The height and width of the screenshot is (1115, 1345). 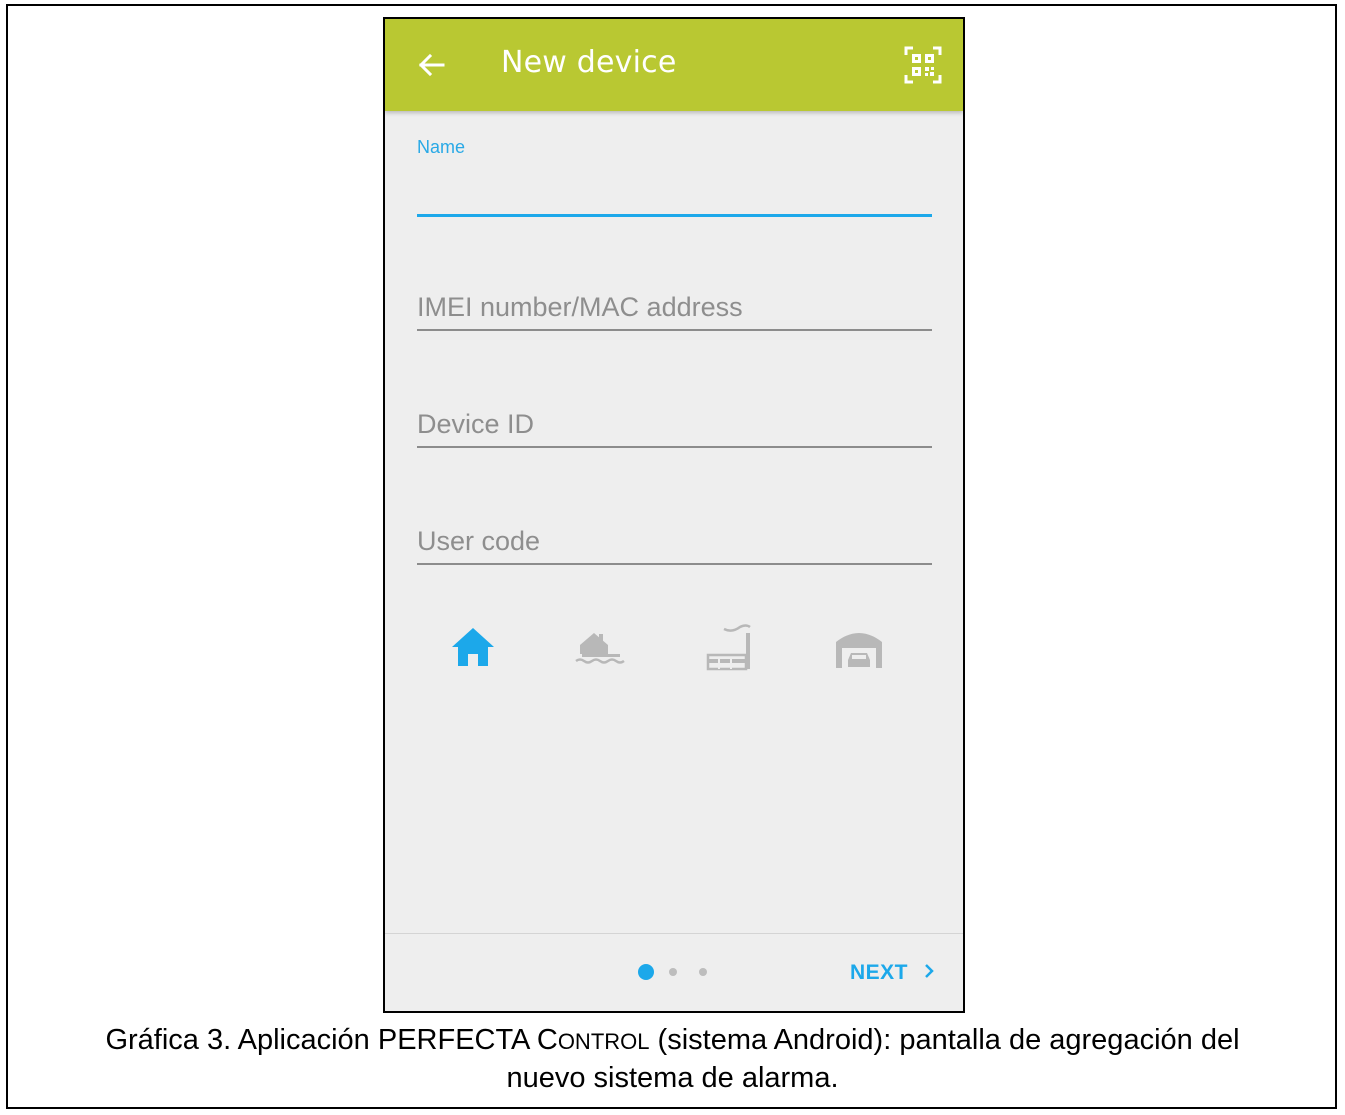 I want to click on name-label: Name, so click(x=441, y=147).